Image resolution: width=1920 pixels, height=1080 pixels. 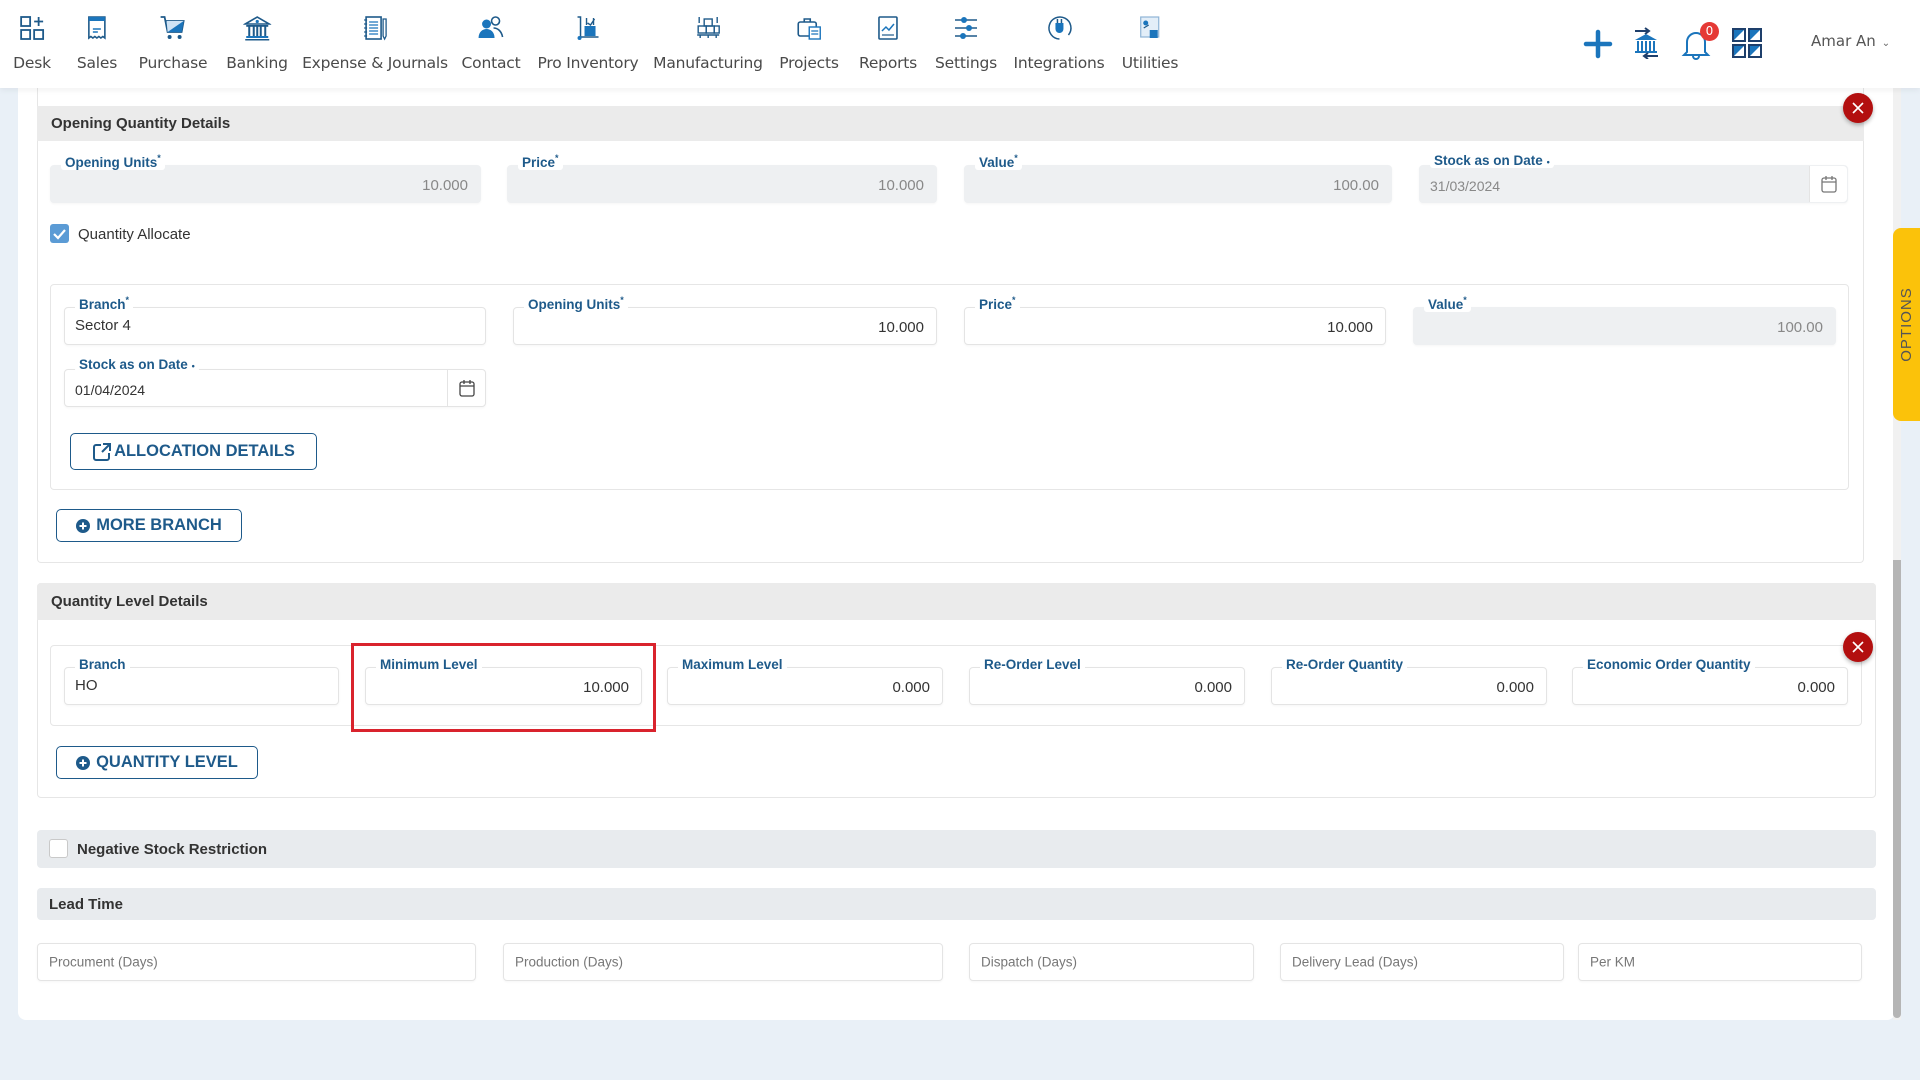 What do you see at coordinates (588, 28) in the screenshot?
I see `inventory-trolley-icon` at bounding box center [588, 28].